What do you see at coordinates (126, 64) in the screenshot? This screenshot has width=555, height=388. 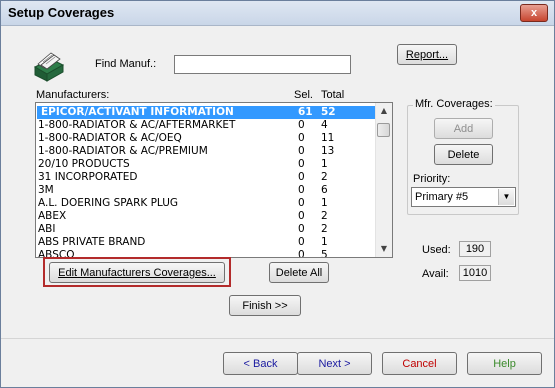 I see `find-manuf-label: Find Manuf.:` at bounding box center [126, 64].